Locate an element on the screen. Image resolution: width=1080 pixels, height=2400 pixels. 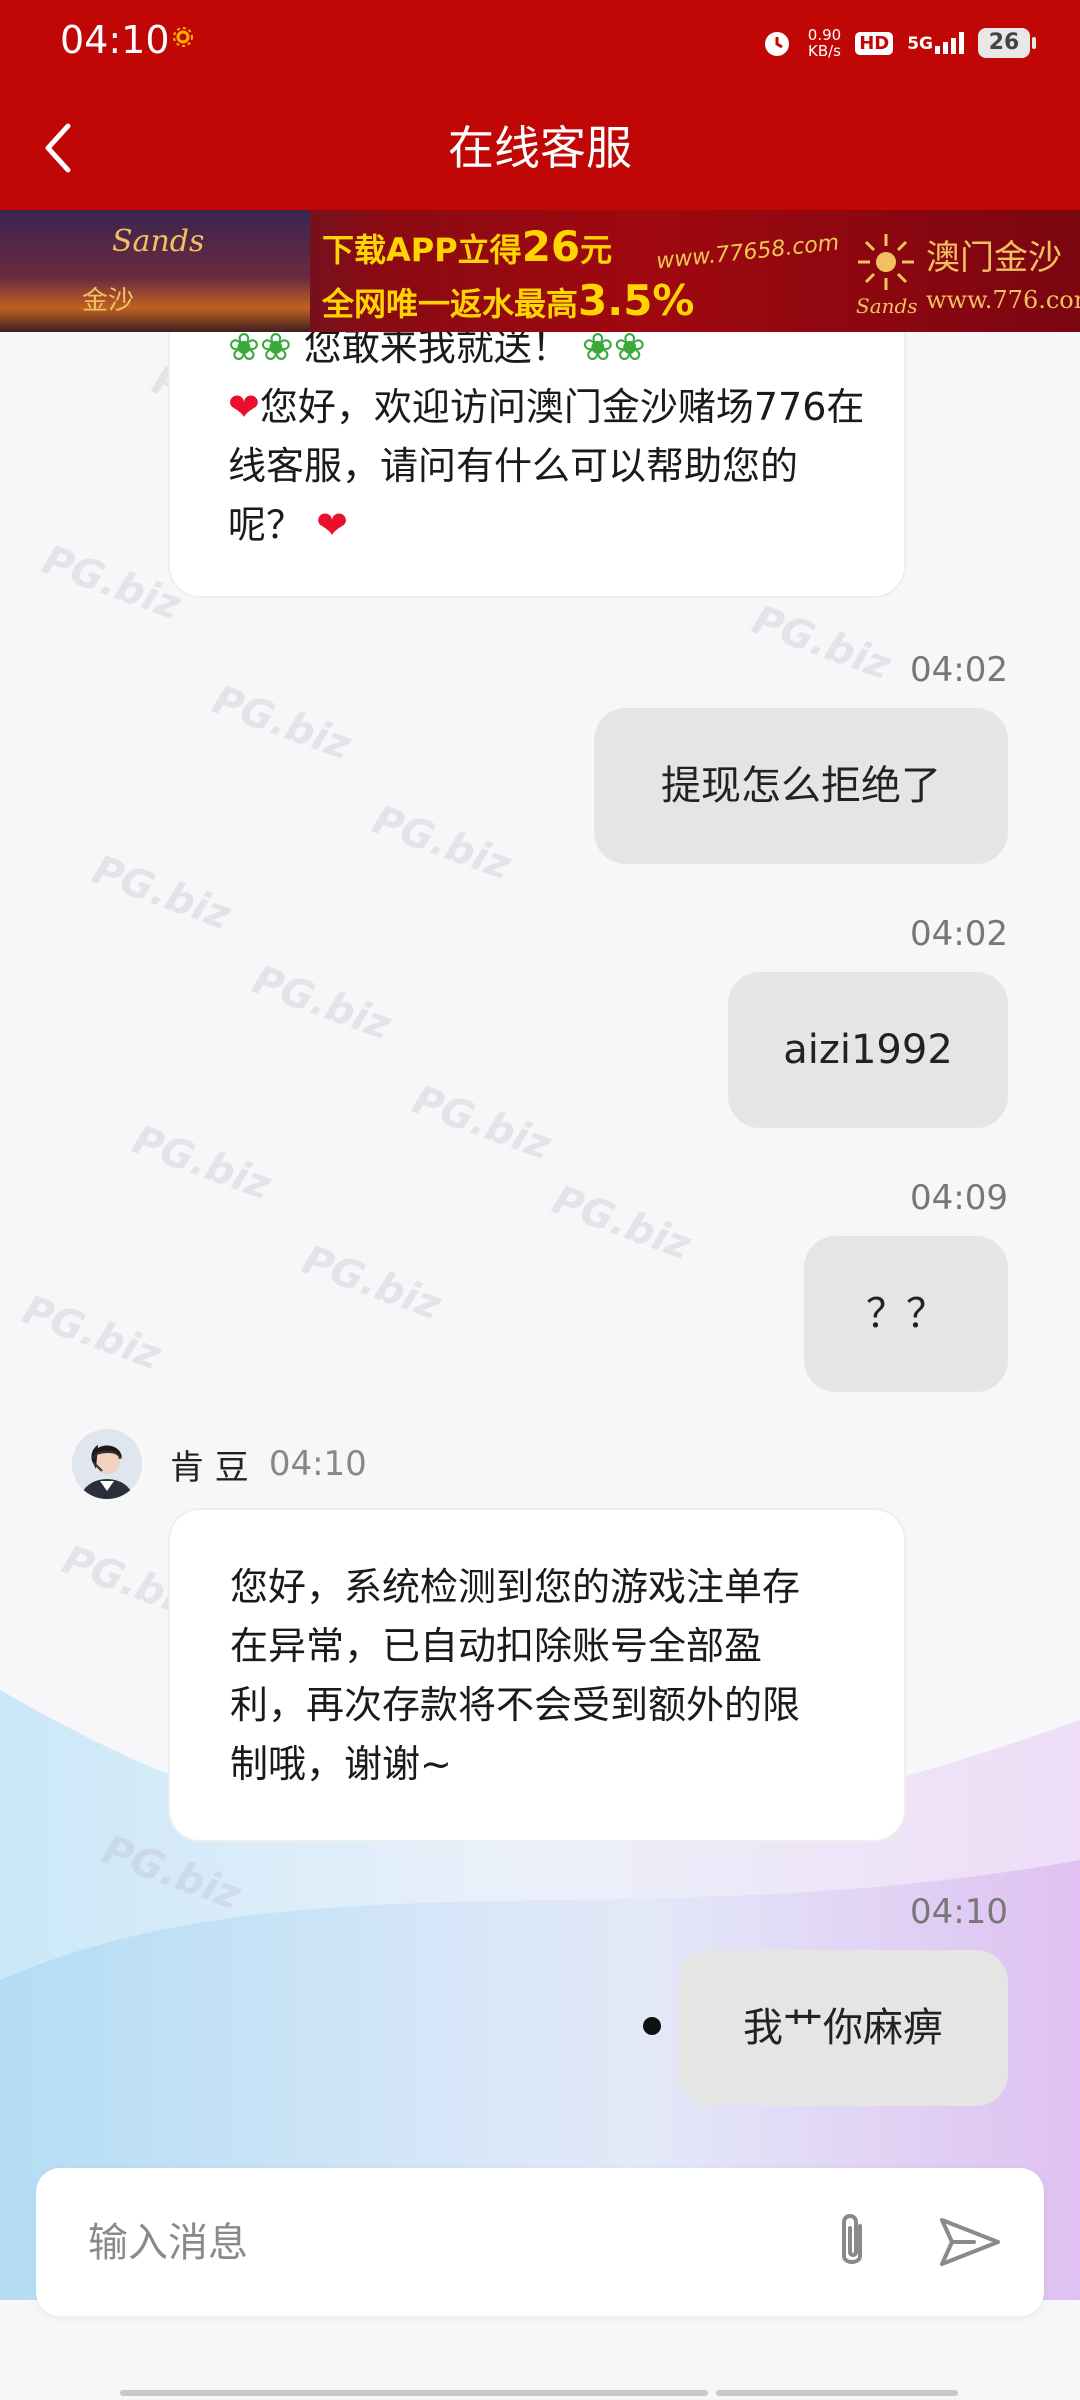
banner-brand-cn: 金沙 is located at coordinates (108, 301).